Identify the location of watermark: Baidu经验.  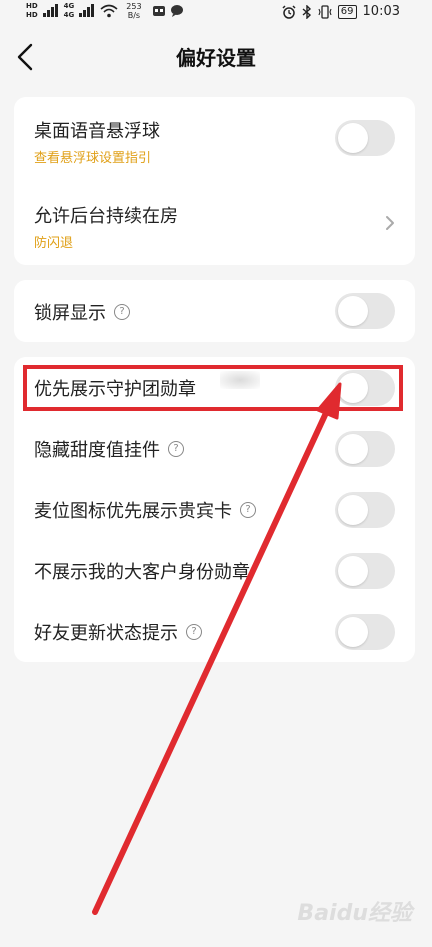
(354, 913).